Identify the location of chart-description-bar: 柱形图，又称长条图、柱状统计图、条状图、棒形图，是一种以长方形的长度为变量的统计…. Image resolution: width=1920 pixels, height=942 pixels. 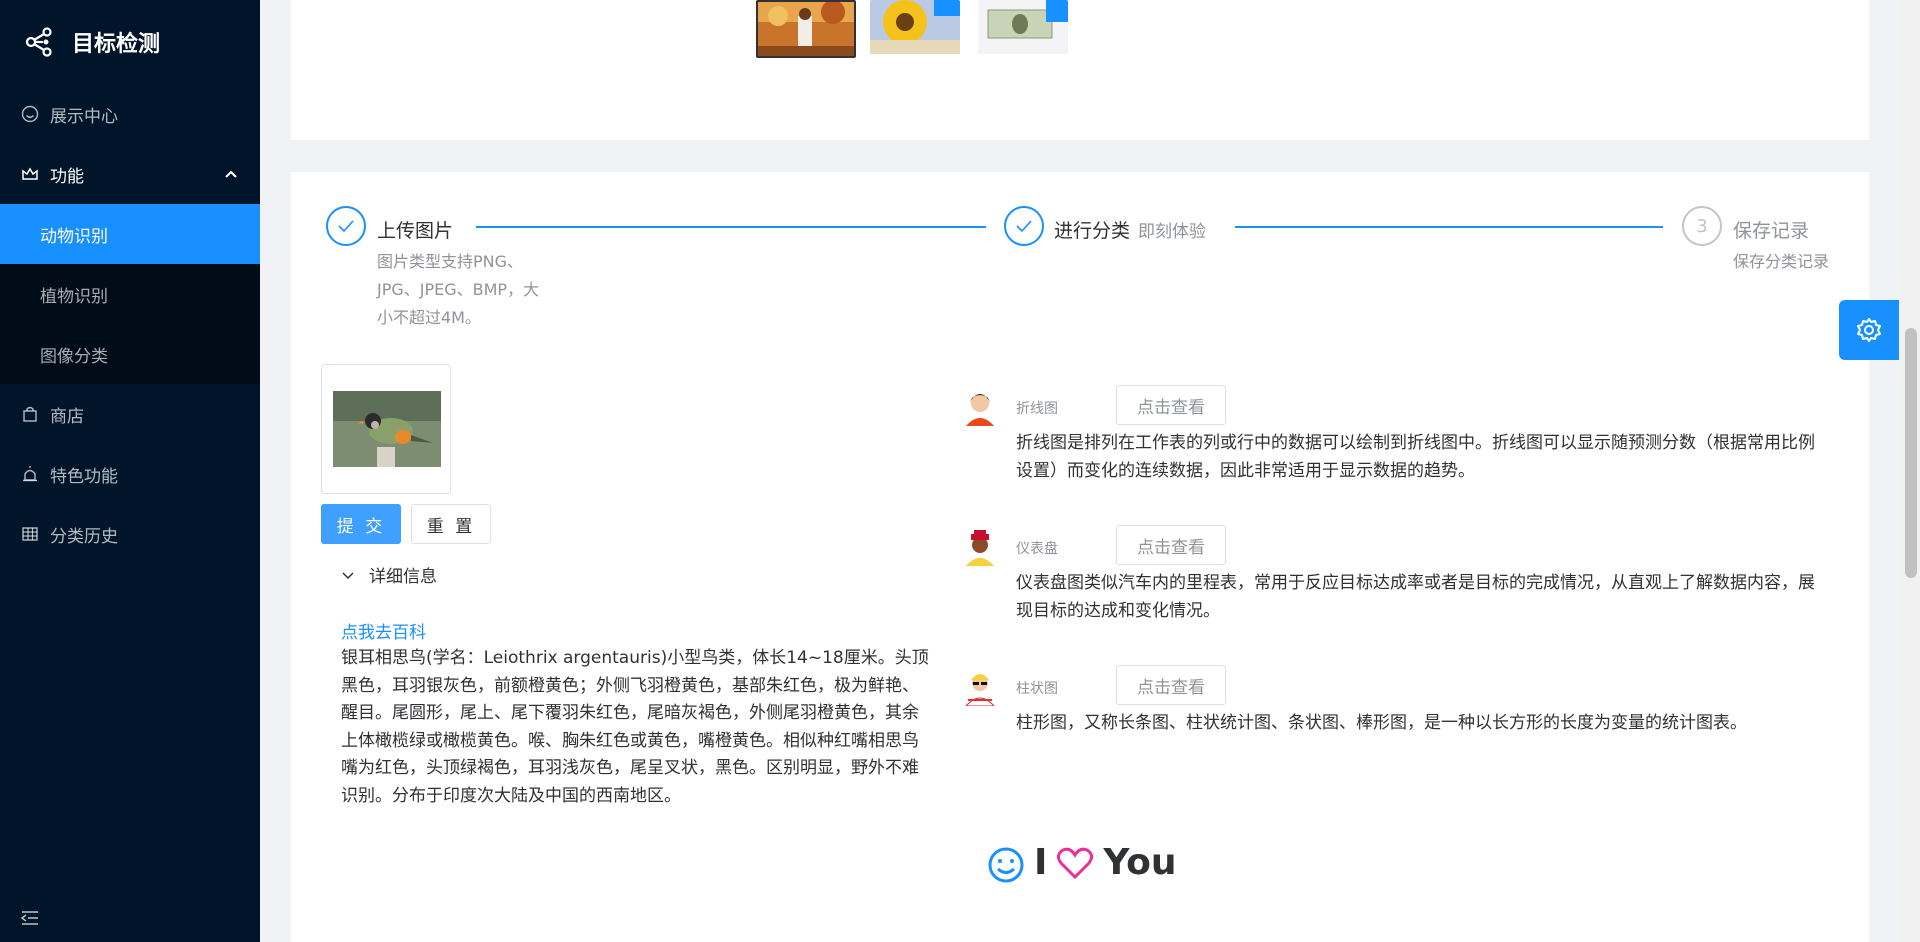
(1381, 723).